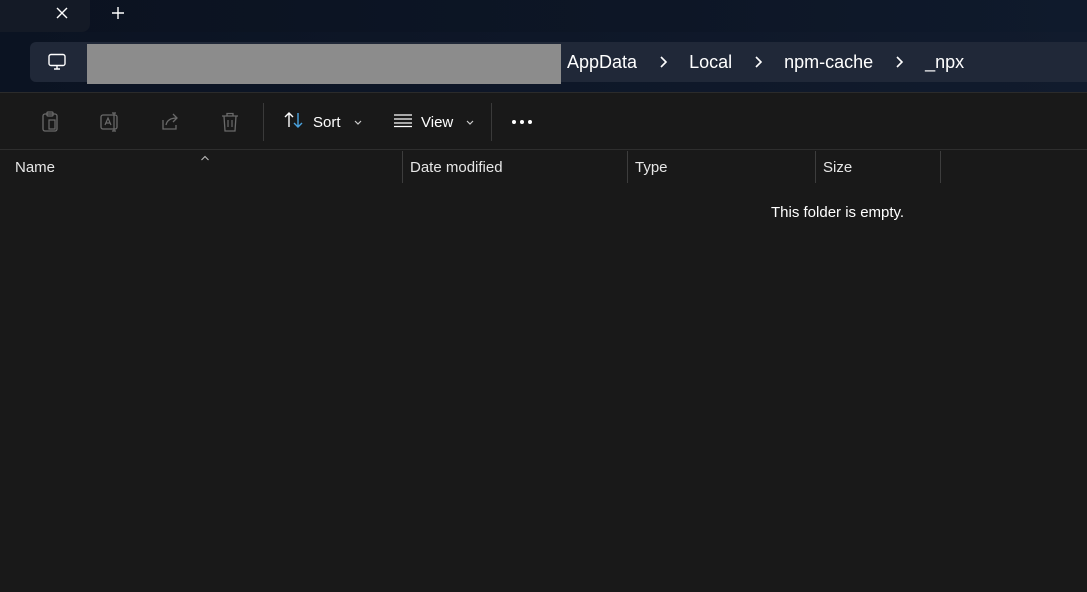  I want to click on column-header-name: Name, so click(205, 167).